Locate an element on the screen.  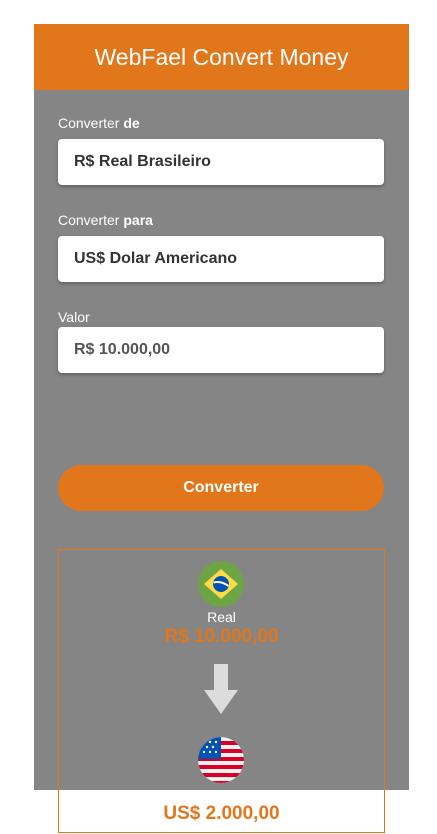
from-currency-value: R$ Real Brasileiro is located at coordinates (142, 161).